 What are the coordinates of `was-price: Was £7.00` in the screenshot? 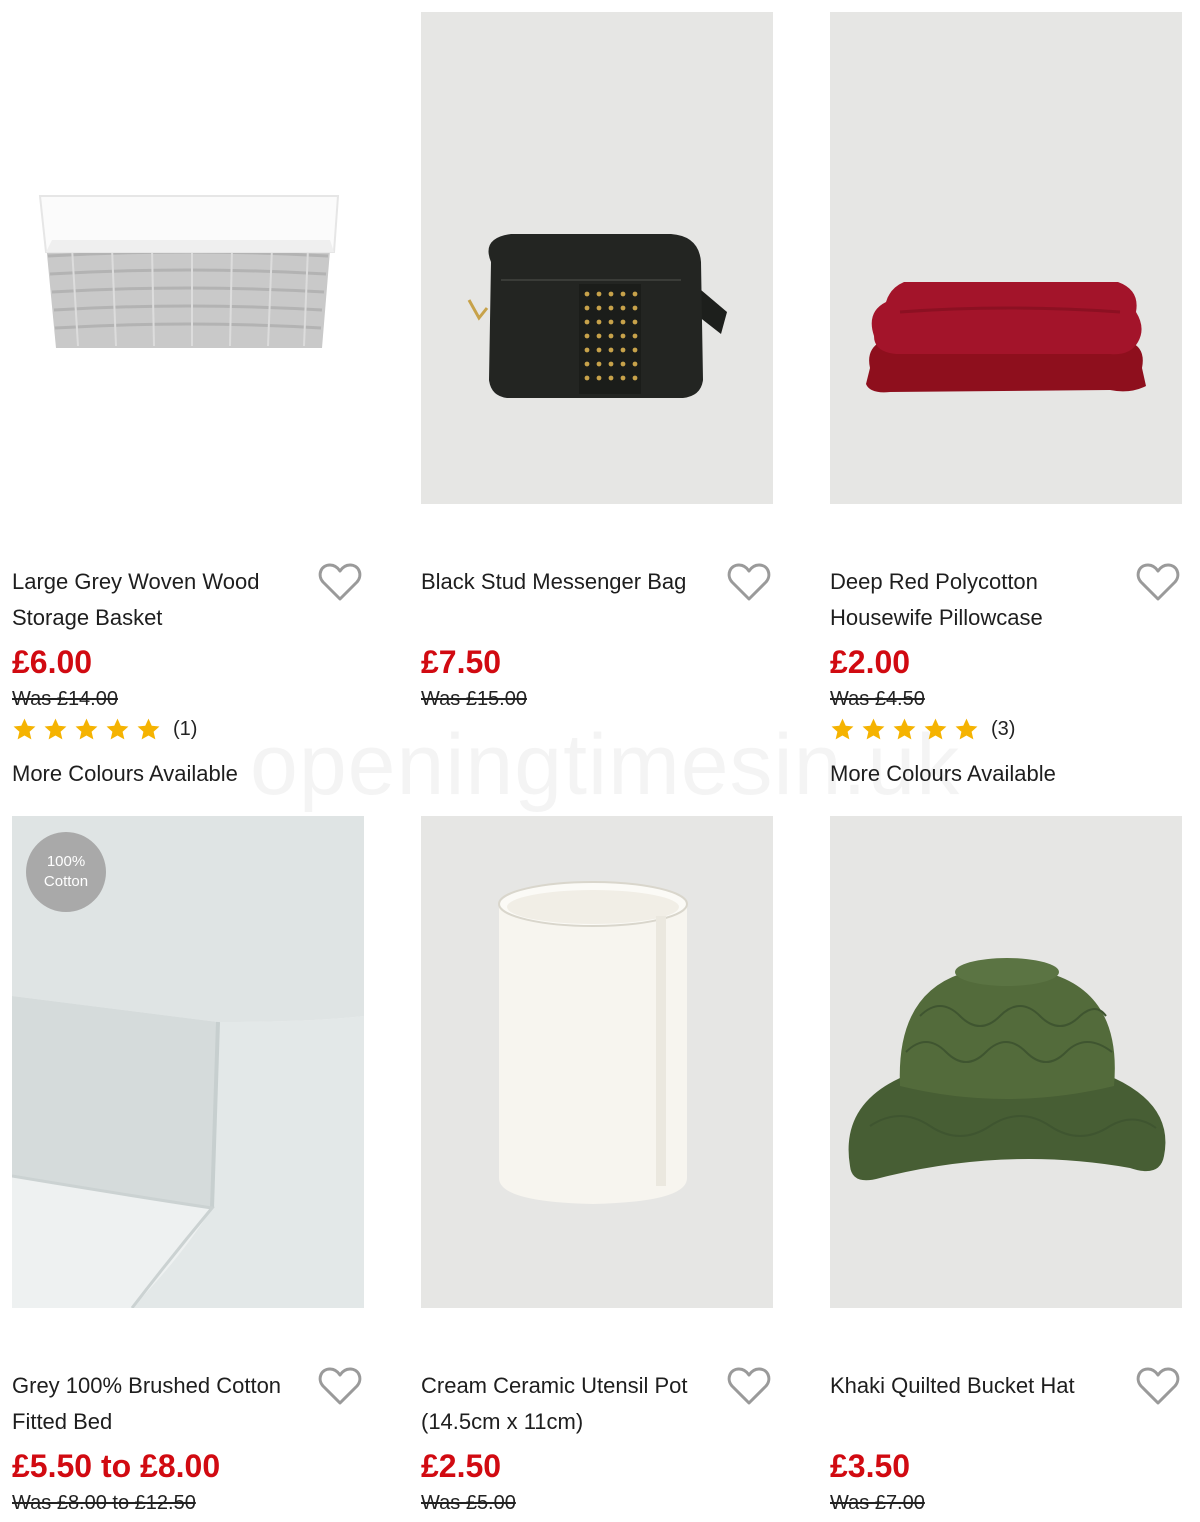 It's located at (877, 1503).